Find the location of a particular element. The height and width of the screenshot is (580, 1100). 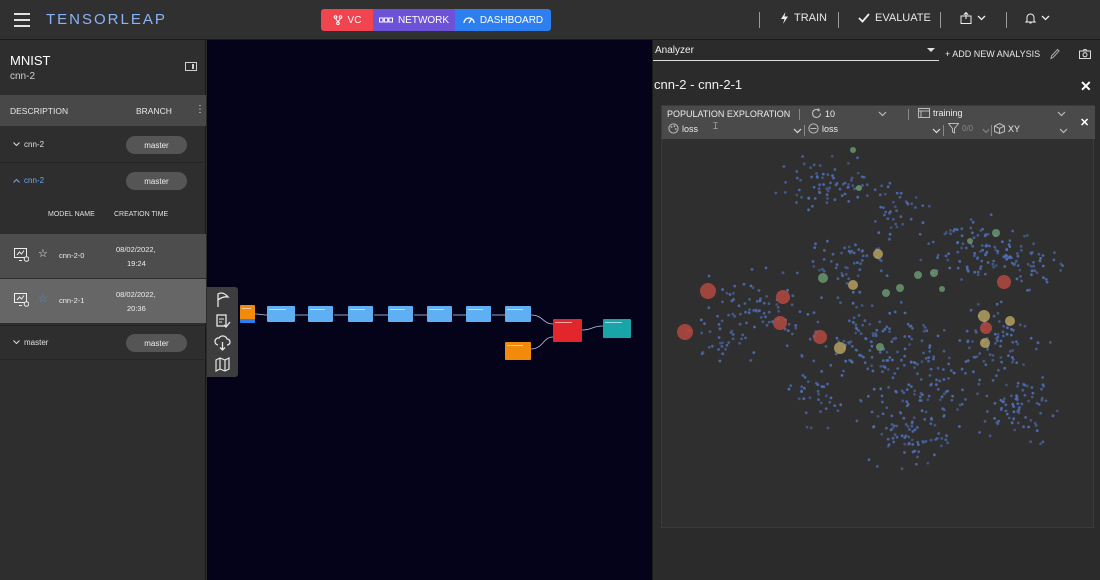

train-button: TRAIN is located at coordinates (803, 18).